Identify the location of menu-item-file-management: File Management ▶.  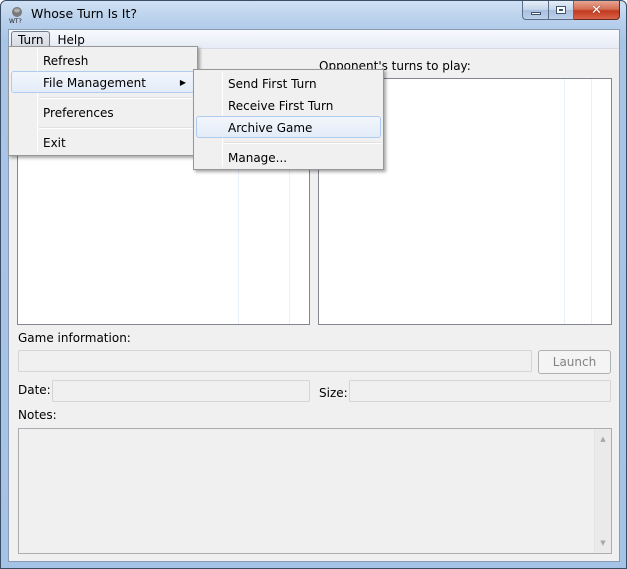
(103, 82).